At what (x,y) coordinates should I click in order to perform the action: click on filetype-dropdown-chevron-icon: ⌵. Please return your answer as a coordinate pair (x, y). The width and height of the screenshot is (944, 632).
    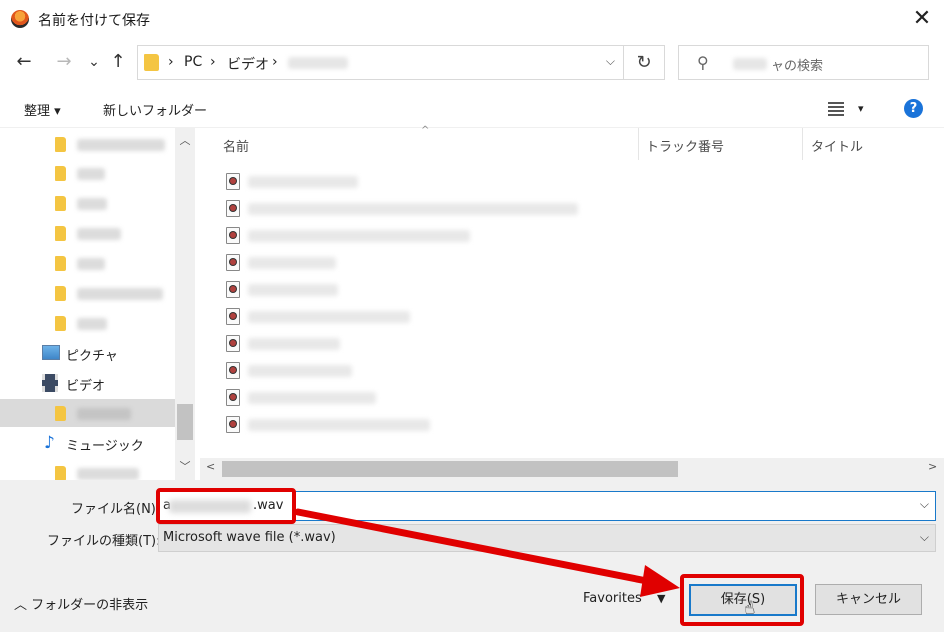
    Looking at the image, I should click on (924, 537).